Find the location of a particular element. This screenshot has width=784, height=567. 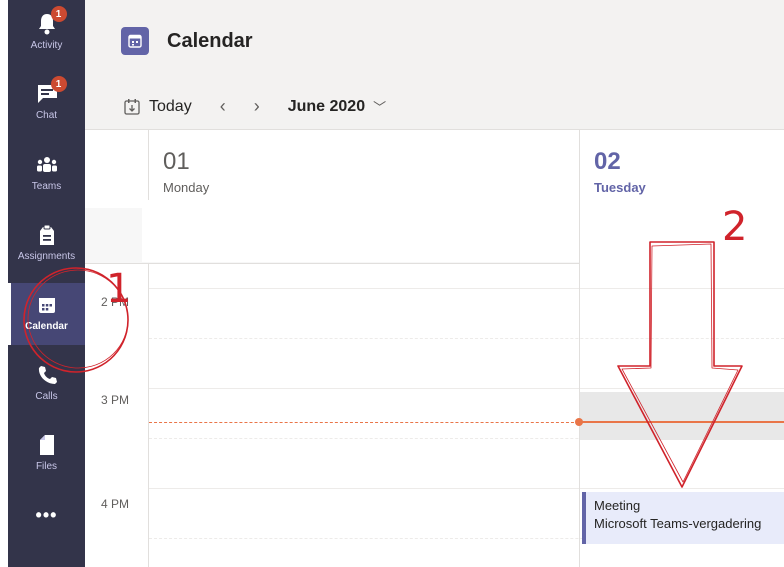

rail-item-calendar: Calendar is located at coordinates (46, 314).